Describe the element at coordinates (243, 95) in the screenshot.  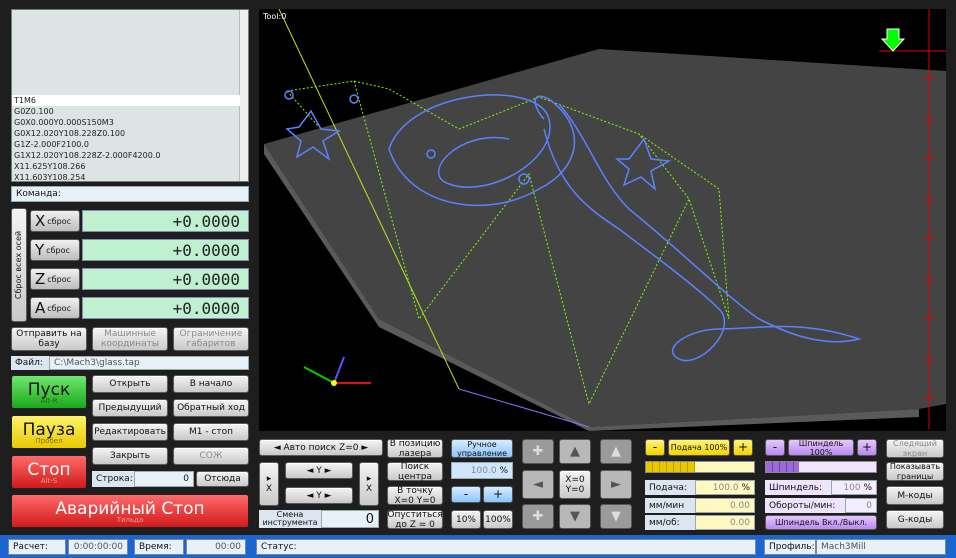
I see `gcode-scrollbar` at that location.